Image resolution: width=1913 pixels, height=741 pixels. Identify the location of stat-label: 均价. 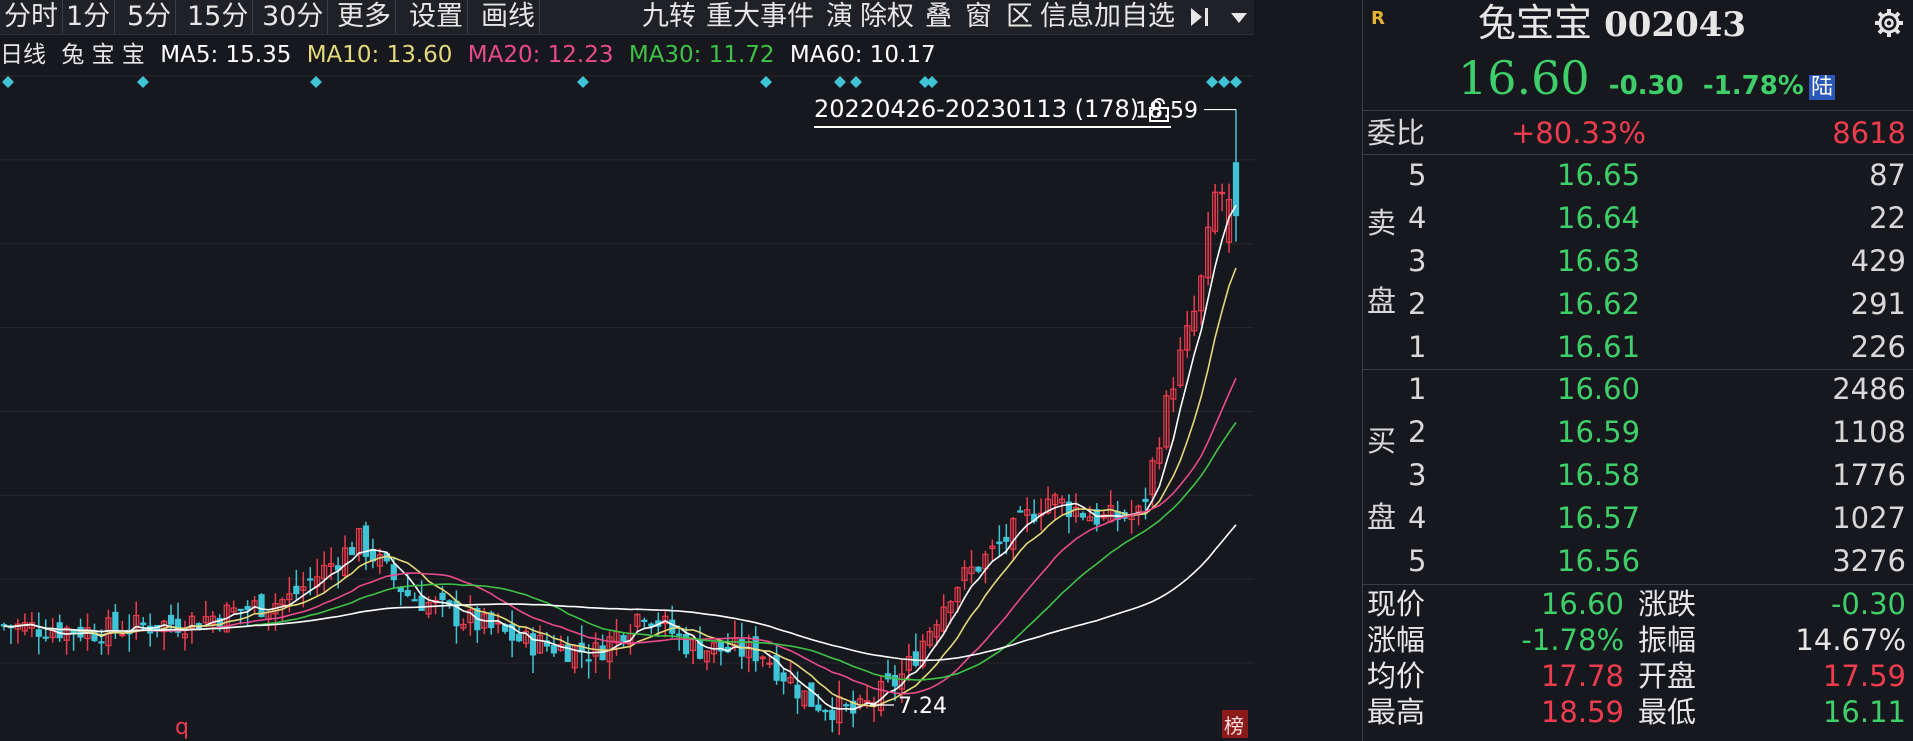
(1396, 676).